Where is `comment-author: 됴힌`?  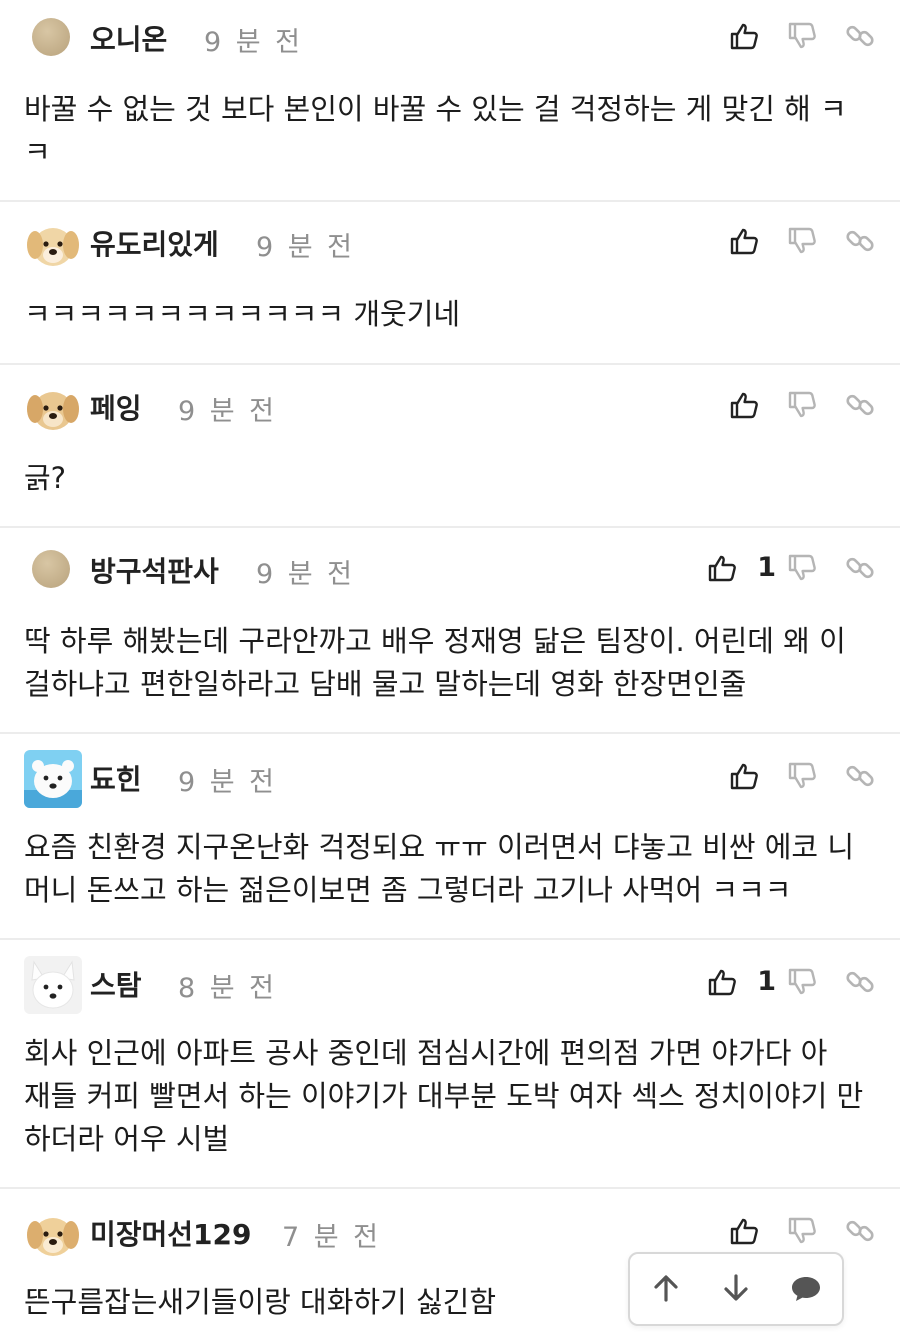 comment-author: 됴힌 is located at coordinates (116, 778).